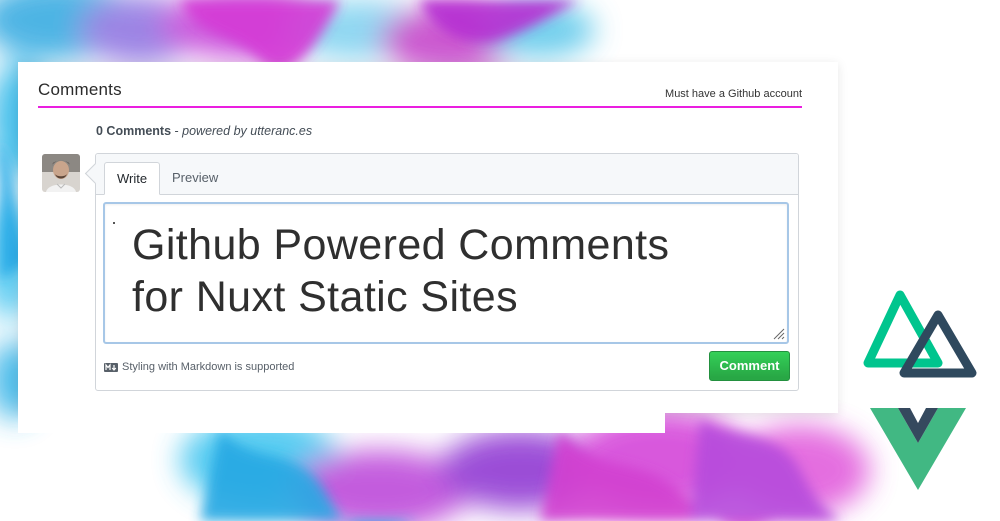 Image resolution: width=1000 pixels, height=521 pixels. Describe the element at coordinates (111, 367) in the screenshot. I see `markdown-icon` at that location.